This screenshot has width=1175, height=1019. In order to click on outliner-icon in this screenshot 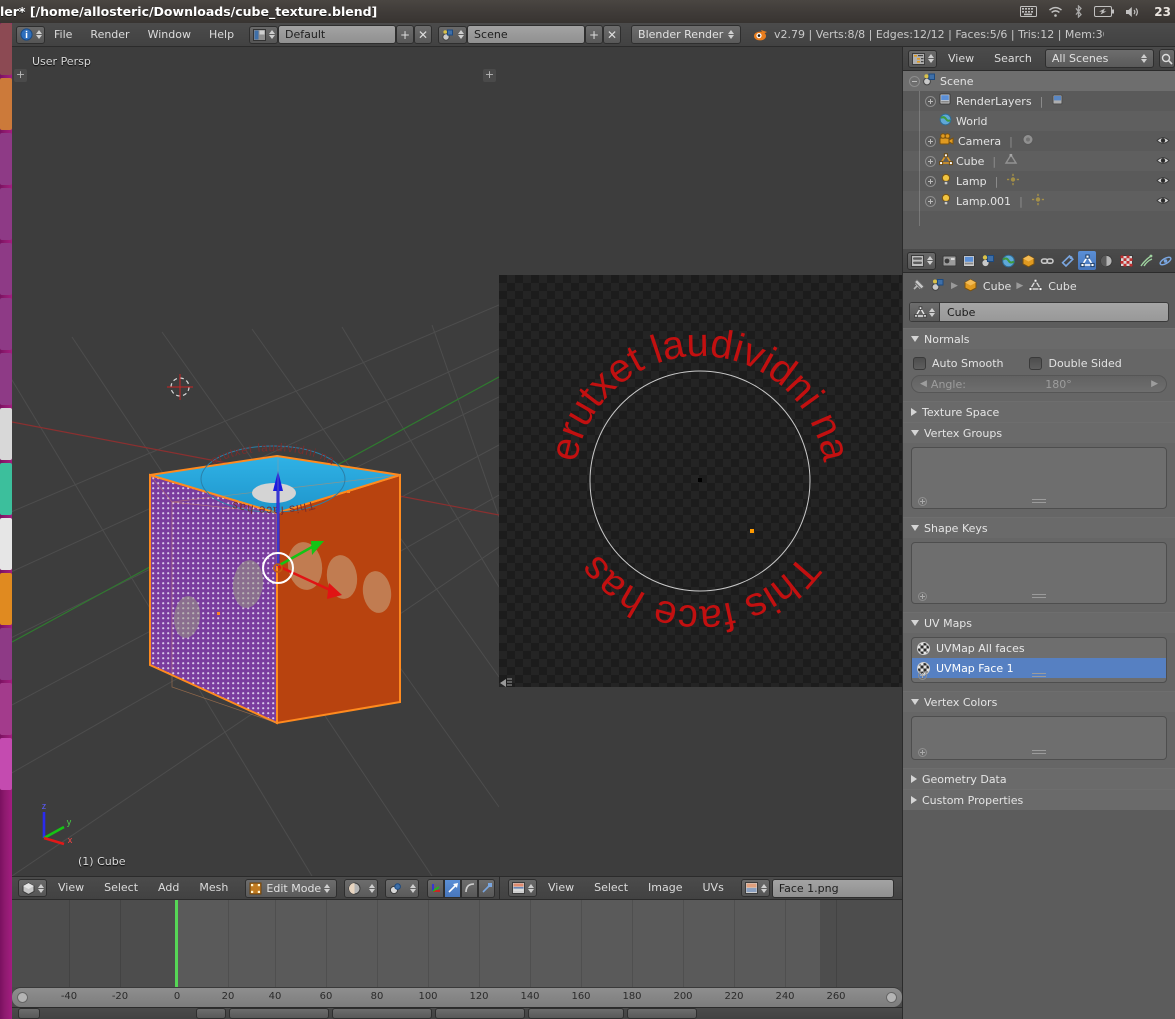, I will do `click(922, 58)`.